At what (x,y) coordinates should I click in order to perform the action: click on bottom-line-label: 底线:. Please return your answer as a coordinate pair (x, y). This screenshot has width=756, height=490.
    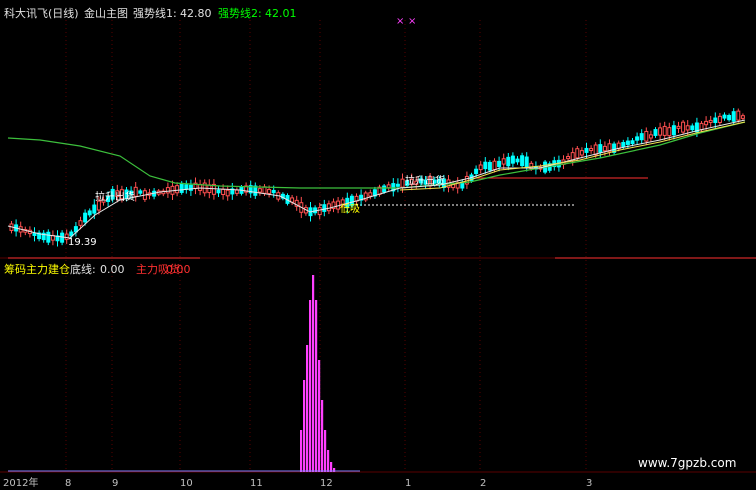
    Looking at the image, I should click on (83, 269).